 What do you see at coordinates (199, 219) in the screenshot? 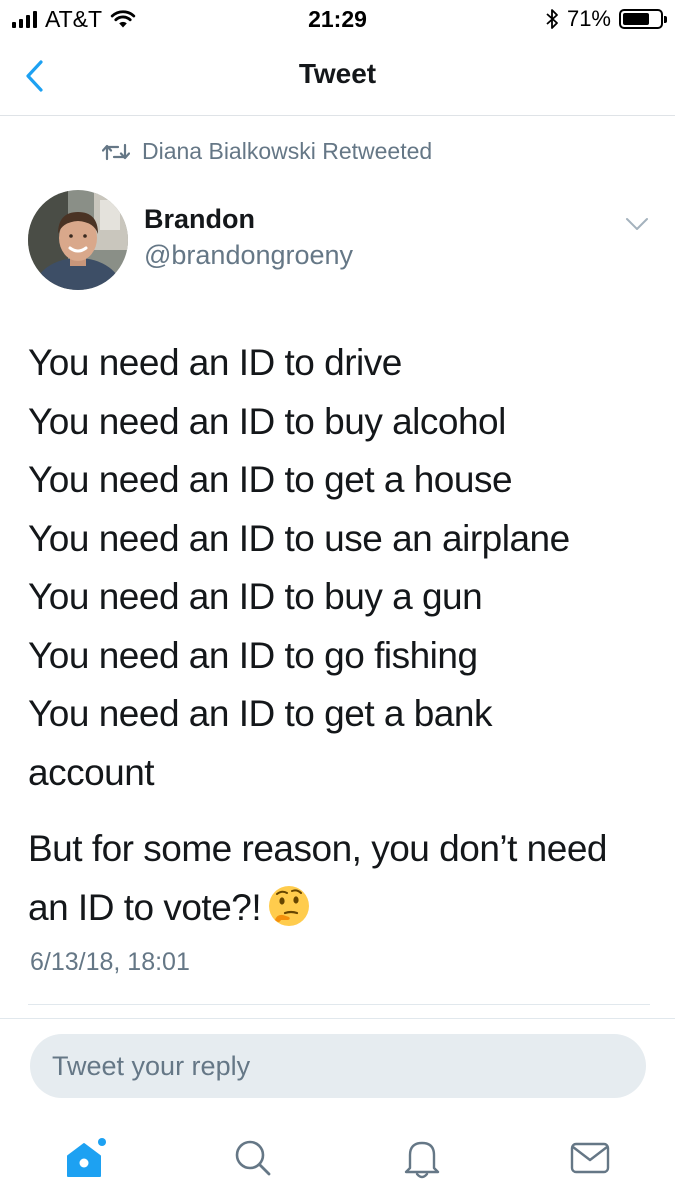
I see `author-name: Brandon` at bounding box center [199, 219].